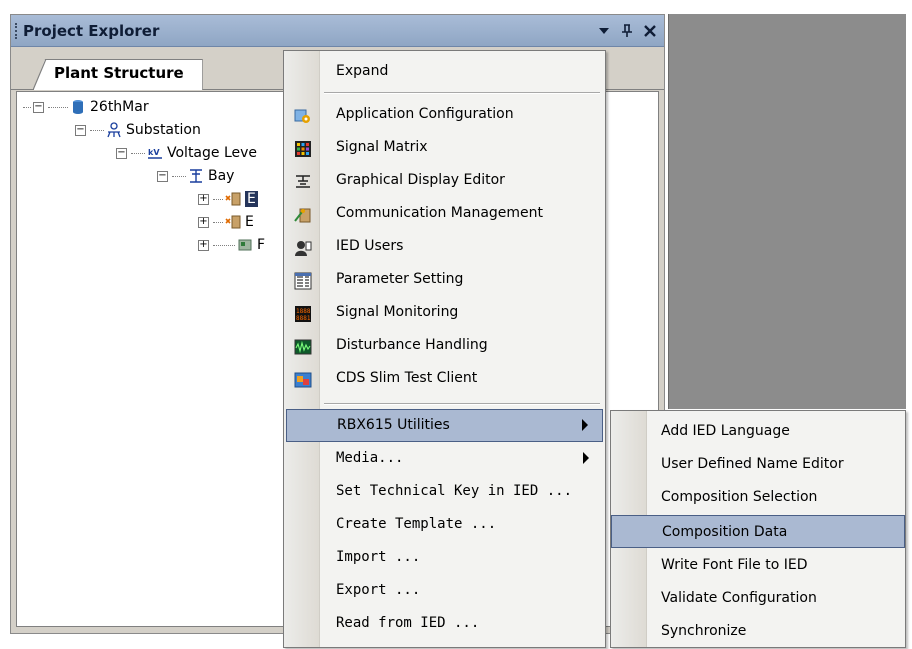 This screenshot has width=912, height=649. What do you see at coordinates (303, 380) in the screenshot?
I see `test-client-icon` at bounding box center [303, 380].